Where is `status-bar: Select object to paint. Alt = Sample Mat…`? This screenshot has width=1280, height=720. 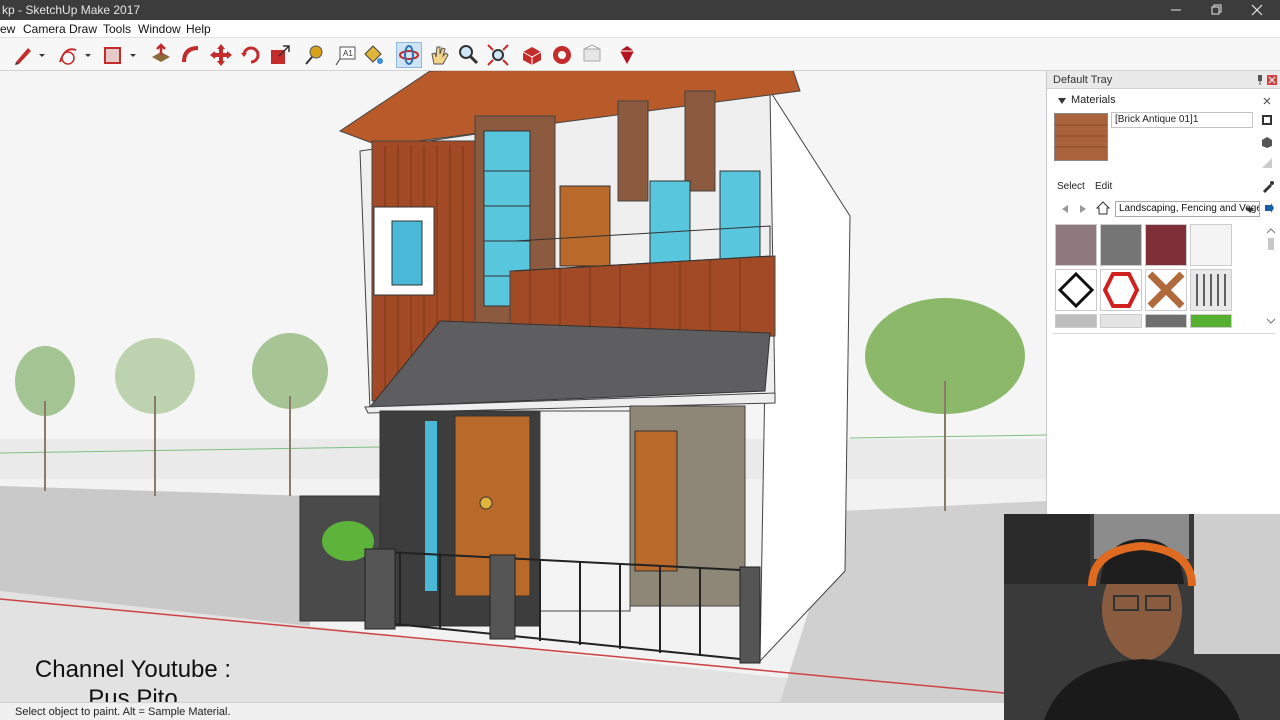
status-bar: Select object to paint. Alt = Sample Mat… is located at coordinates (523, 711).